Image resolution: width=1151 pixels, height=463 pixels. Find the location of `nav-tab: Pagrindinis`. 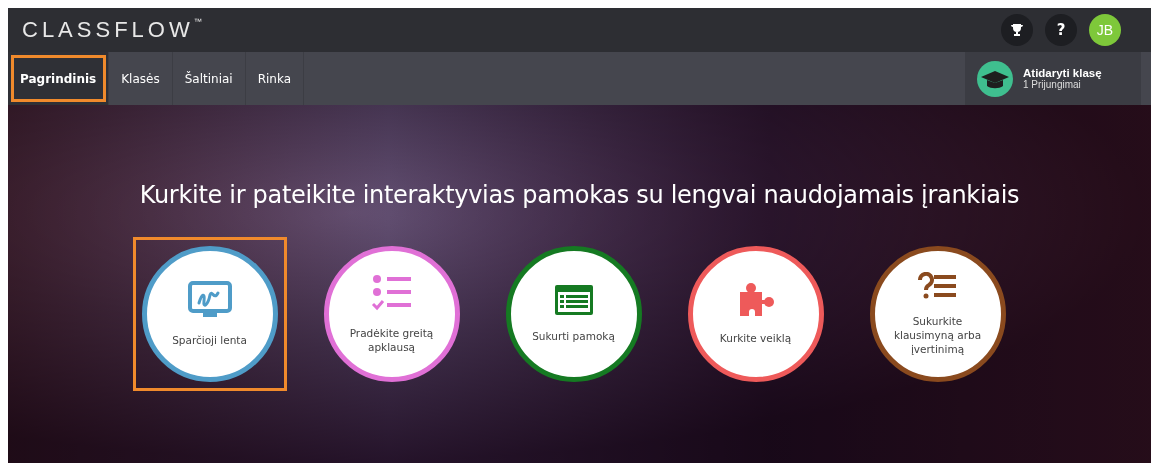

nav-tab: Pagrindinis is located at coordinates (59, 78).